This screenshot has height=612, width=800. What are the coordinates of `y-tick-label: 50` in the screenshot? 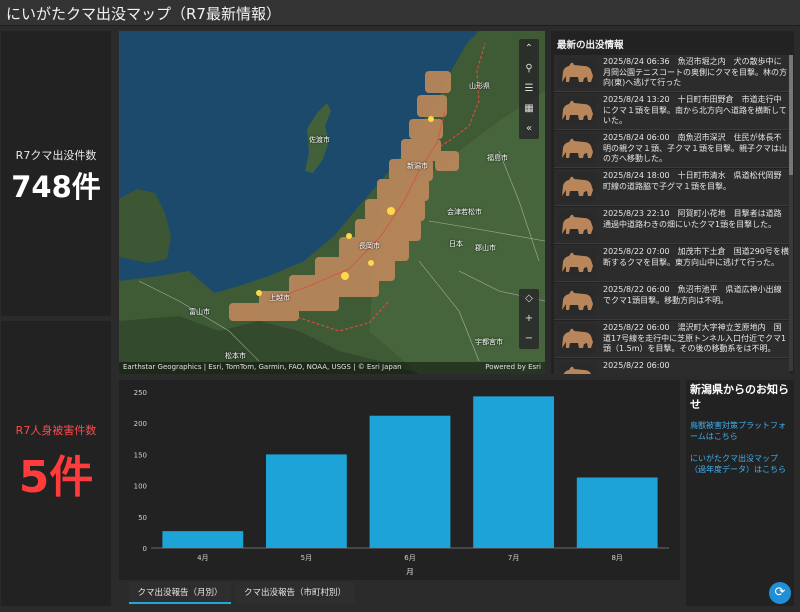 It's located at (142, 518).